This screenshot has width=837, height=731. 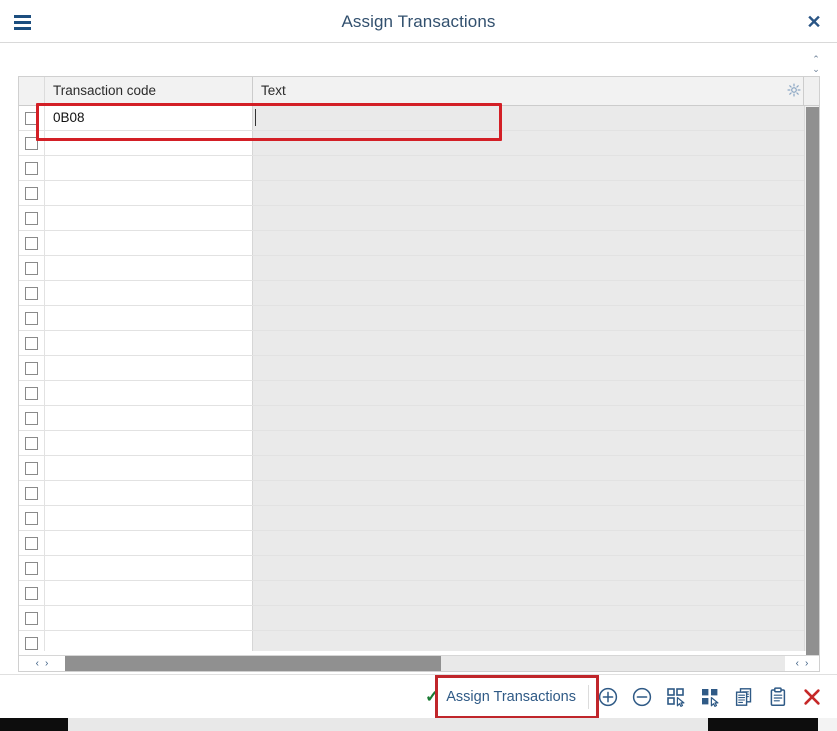 What do you see at coordinates (778, 697) in the screenshot?
I see `paste-button` at bounding box center [778, 697].